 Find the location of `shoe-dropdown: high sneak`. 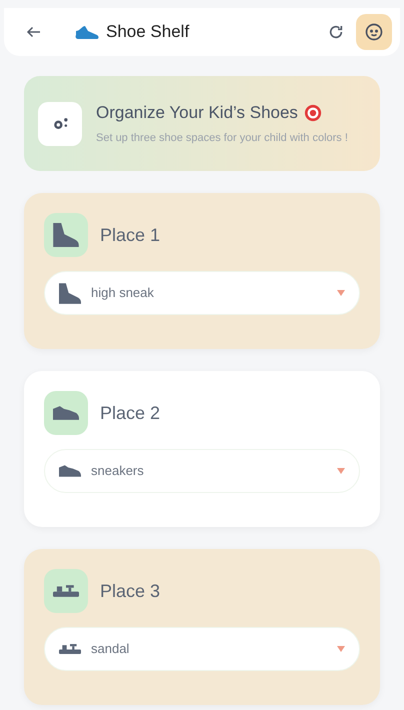

shoe-dropdown: high sneak is located at coordinates (202, 293).